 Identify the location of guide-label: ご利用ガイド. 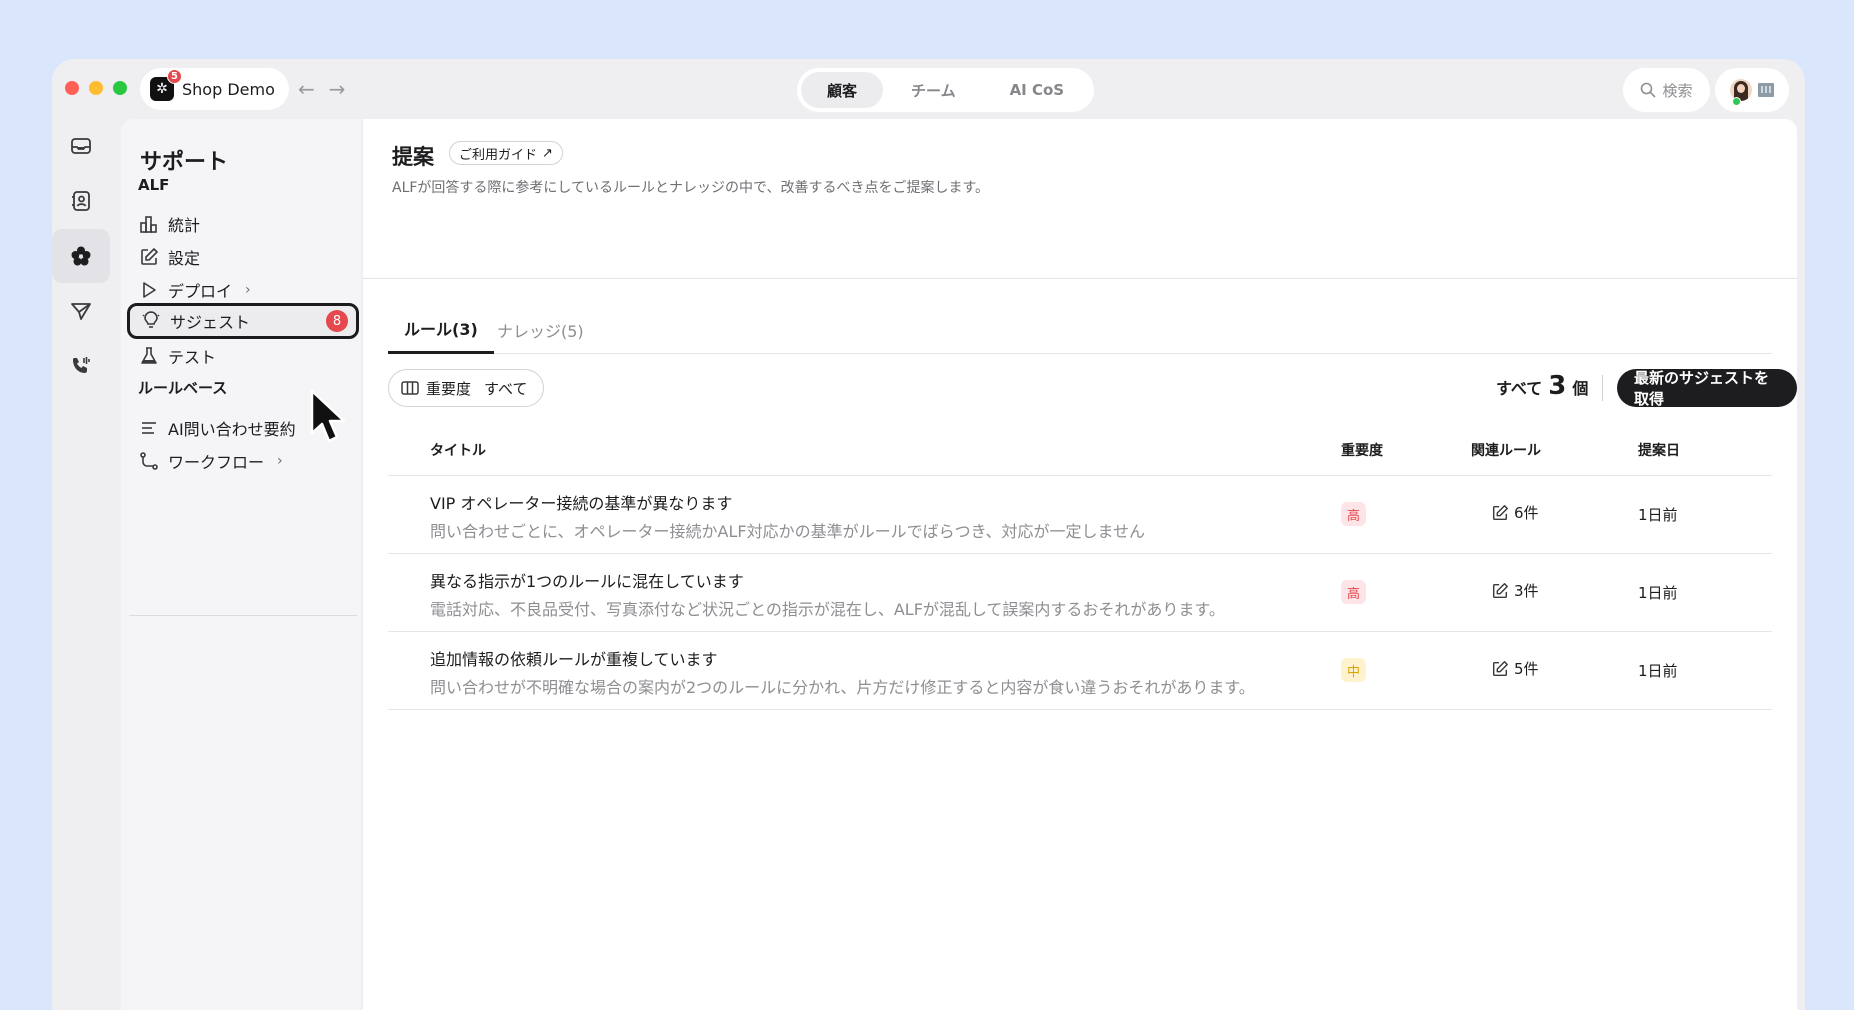
(498, 155).